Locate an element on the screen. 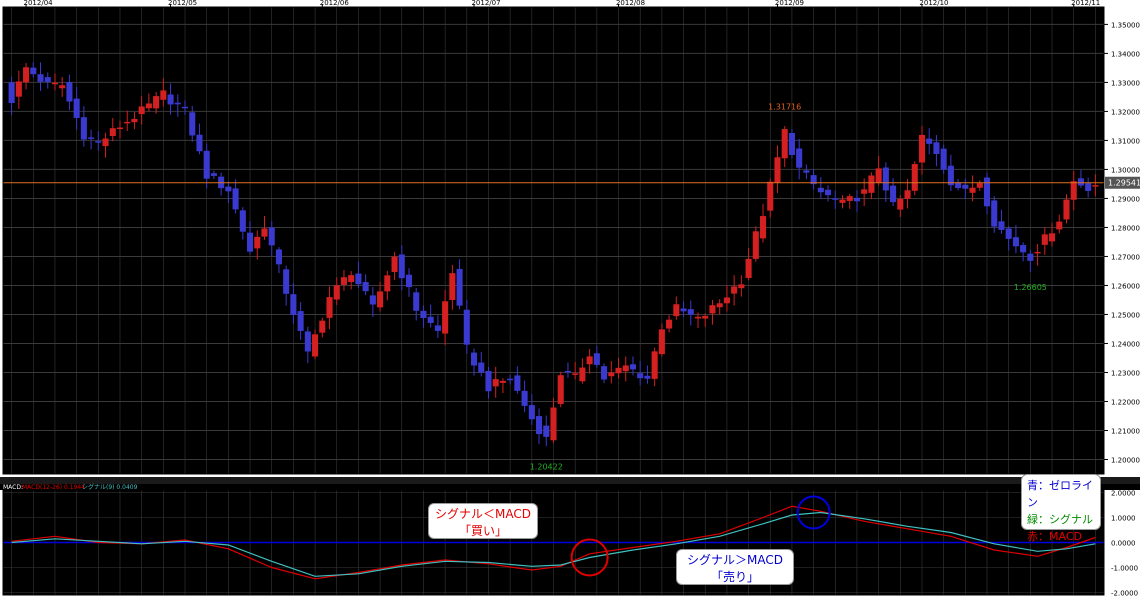 This screenshot has height=602, width=1140. x-tick-label: 2012/08 is located at coordinates (630, 3).